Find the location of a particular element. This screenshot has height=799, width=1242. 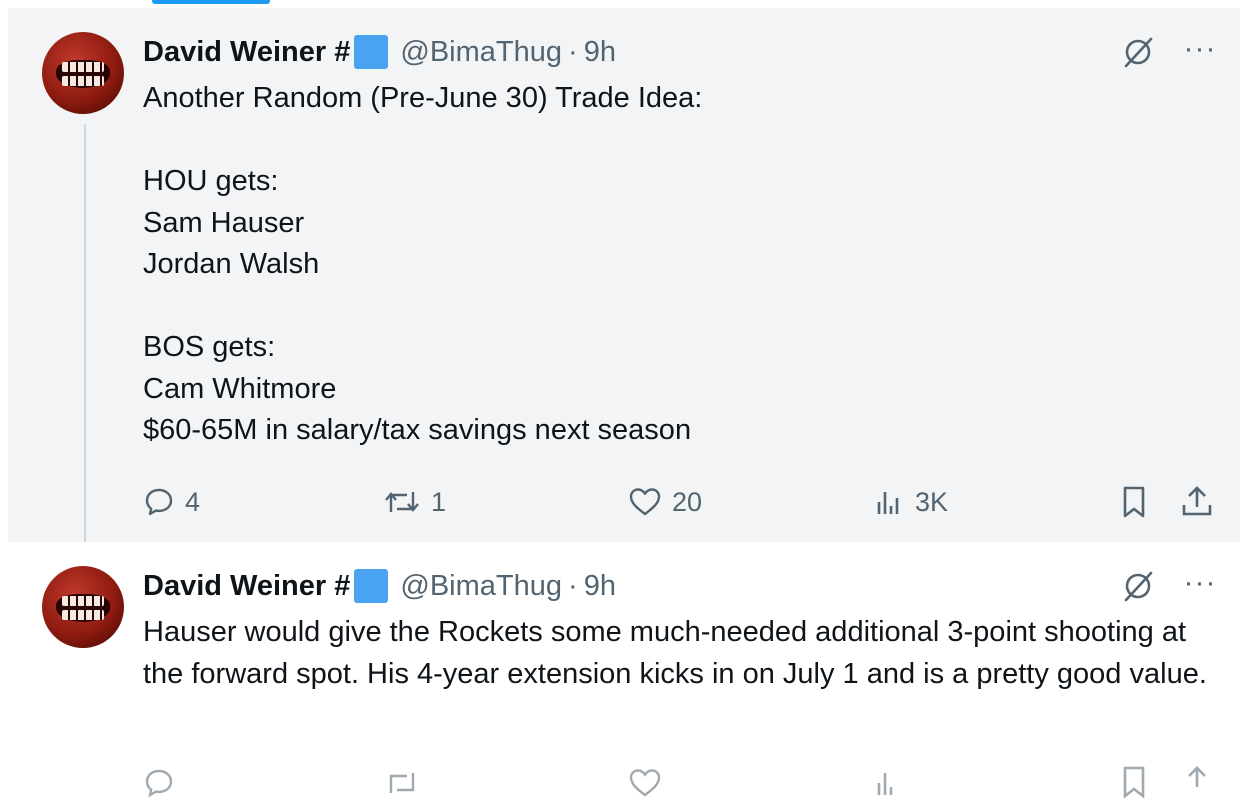

active-tab-indicator is located at coordinates (211, 2).